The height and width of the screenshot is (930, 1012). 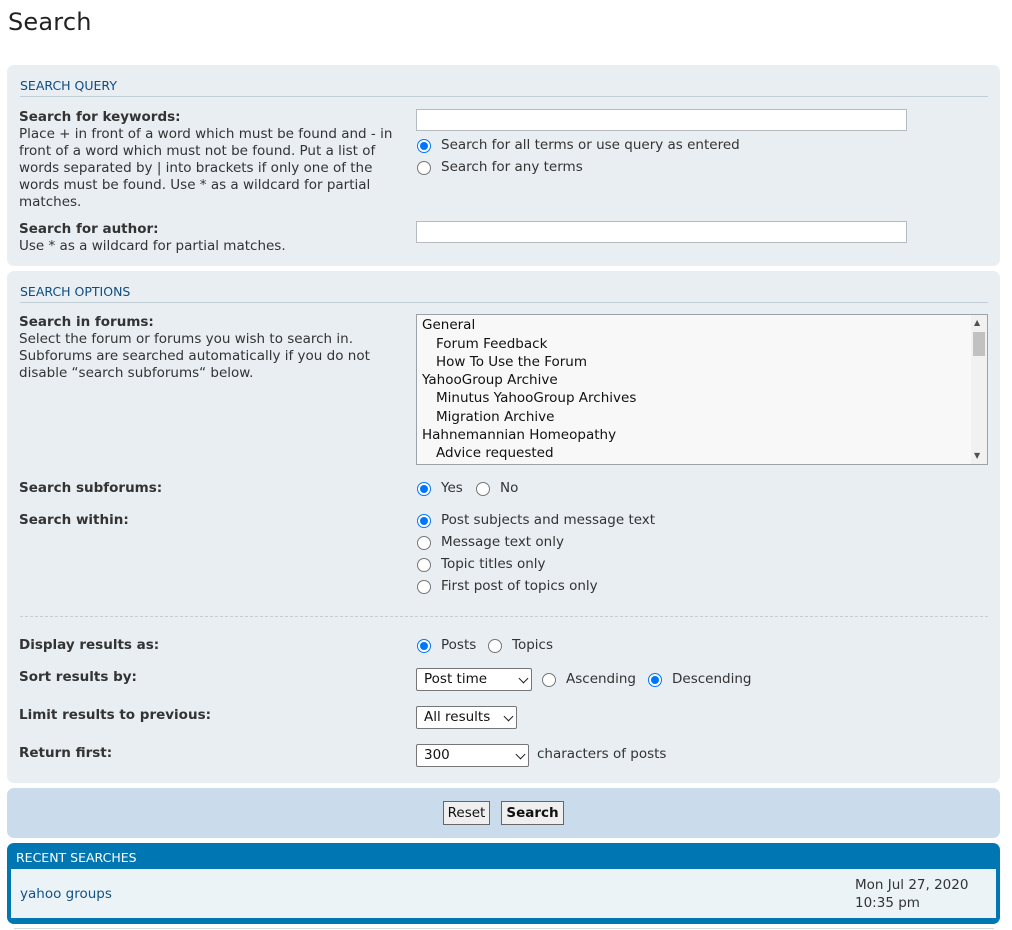 What do you see at coordinates (495, 646) in the screenshot?
I see `display-topics-radio` at bounding box center [495, 646].